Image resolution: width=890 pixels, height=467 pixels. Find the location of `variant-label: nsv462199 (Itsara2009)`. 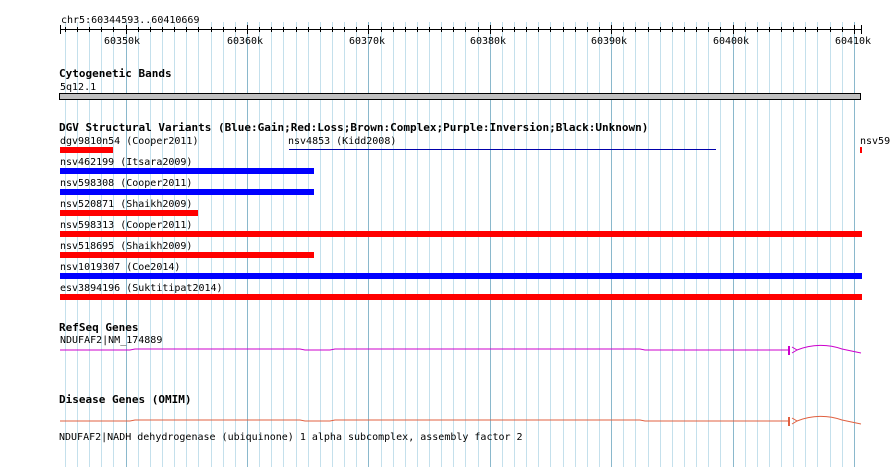

variant-label: nsv462199 (Itsara2009) is located at coordinates (126, 162).